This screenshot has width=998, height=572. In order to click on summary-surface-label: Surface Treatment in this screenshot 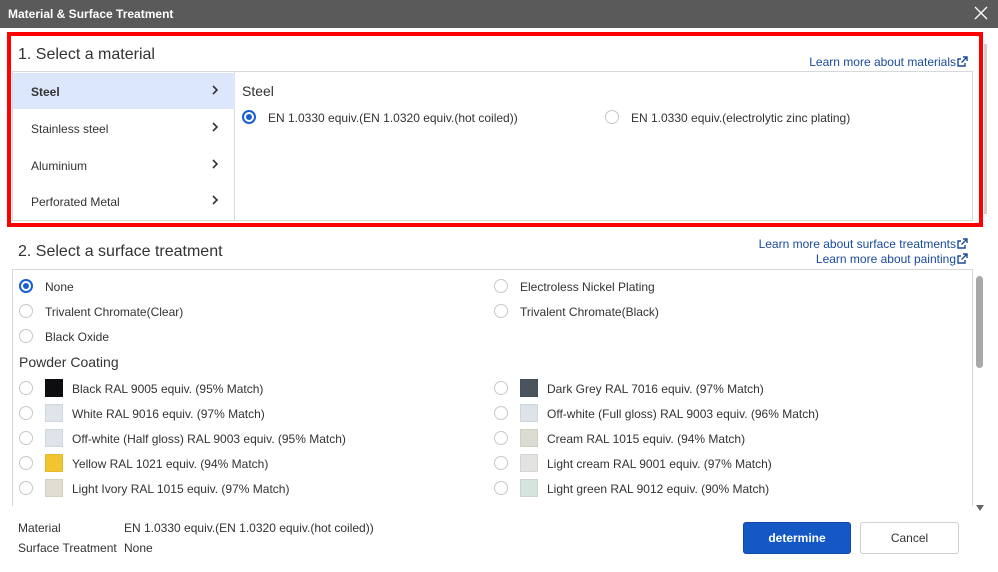, I will do `click(67, 548)`.